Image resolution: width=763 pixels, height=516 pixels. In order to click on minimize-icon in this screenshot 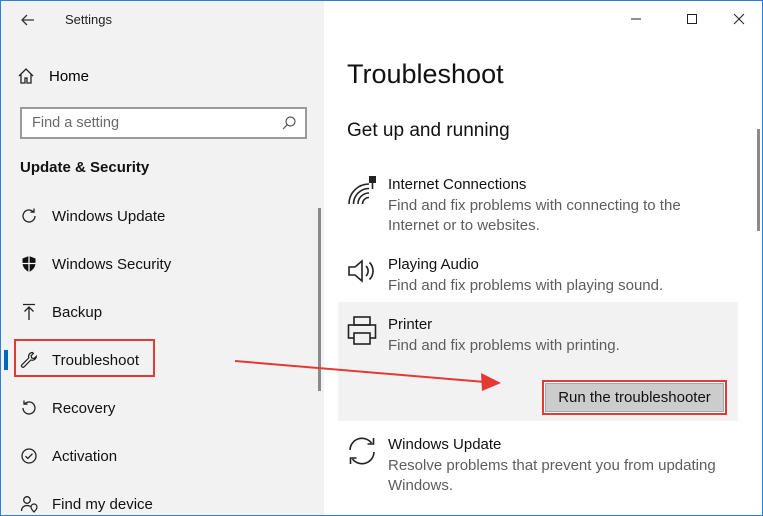, I will do `click(636, 19)`.